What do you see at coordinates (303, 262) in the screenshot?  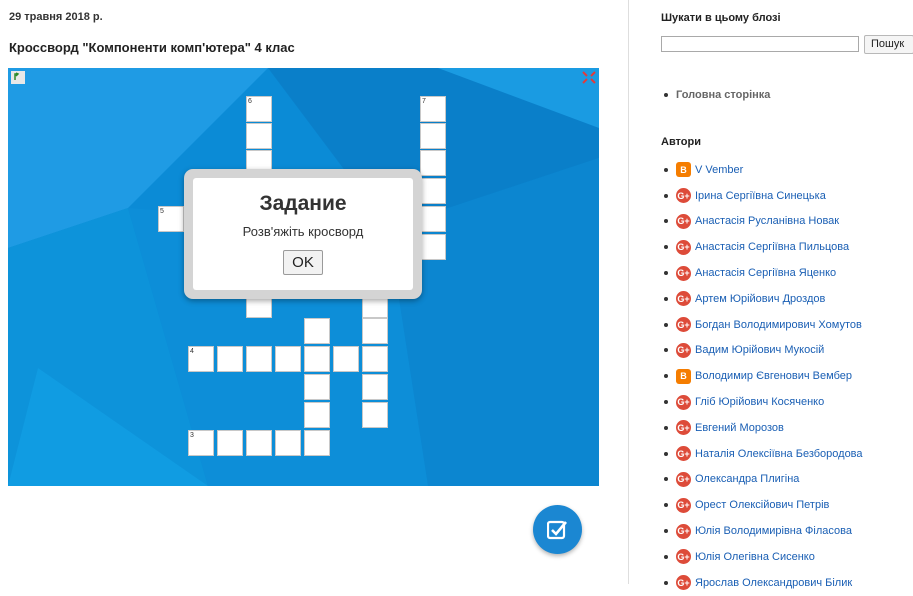 I see `ok-button: OK` at bounding box center [303, 262].